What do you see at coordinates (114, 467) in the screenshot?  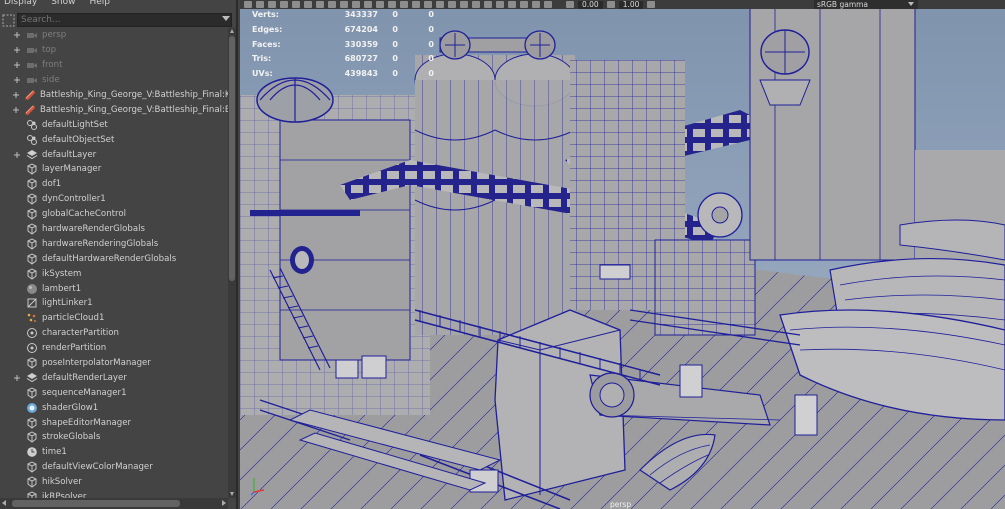 I see `outliner-item: defaultViewColorManager` at bounding box center [114, 467].